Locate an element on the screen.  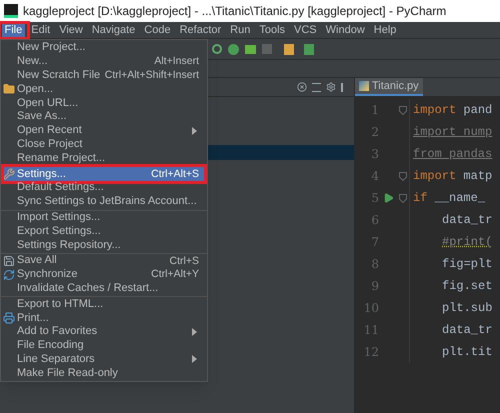
editor-tab: Titanic.py is located at coordinates (389, 87).